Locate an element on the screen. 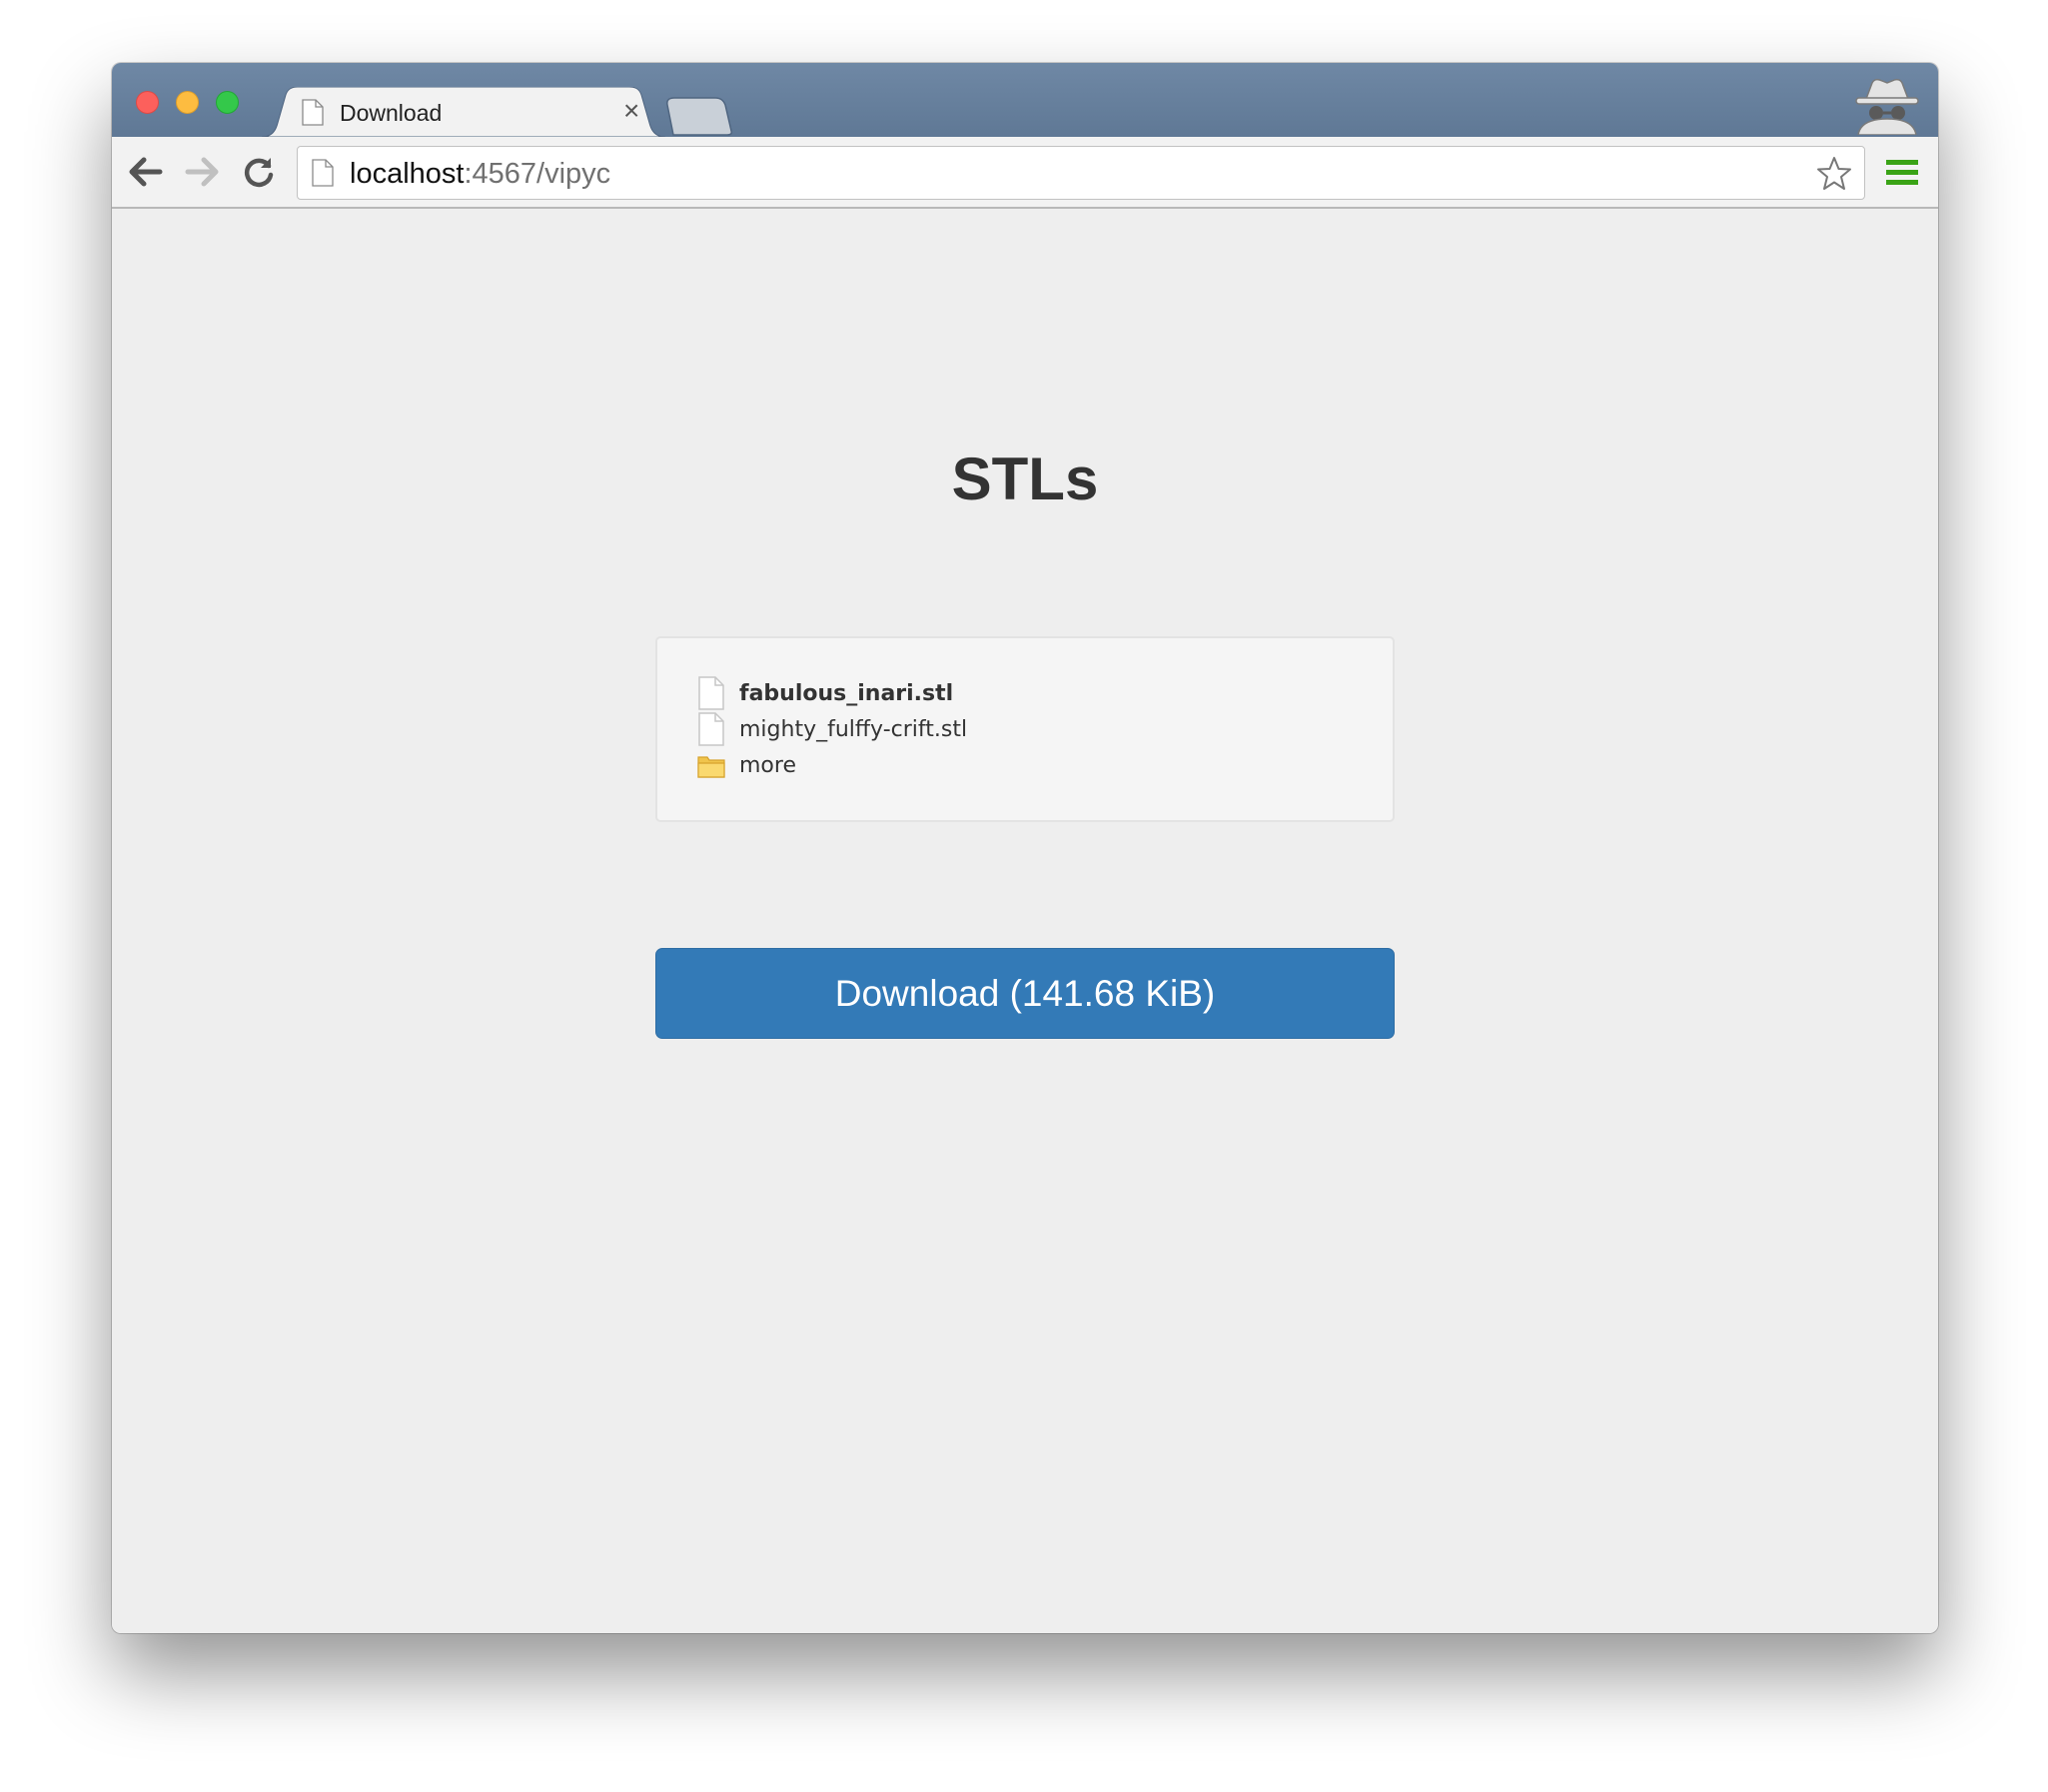  star-icon is located at coordinates (1834, 174).